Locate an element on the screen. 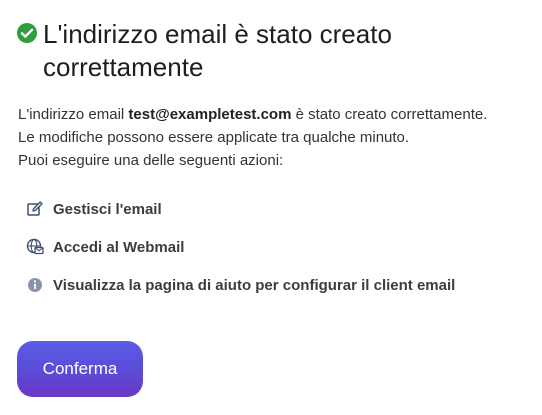  check-circle-icon is located at coordinates (27, 33).